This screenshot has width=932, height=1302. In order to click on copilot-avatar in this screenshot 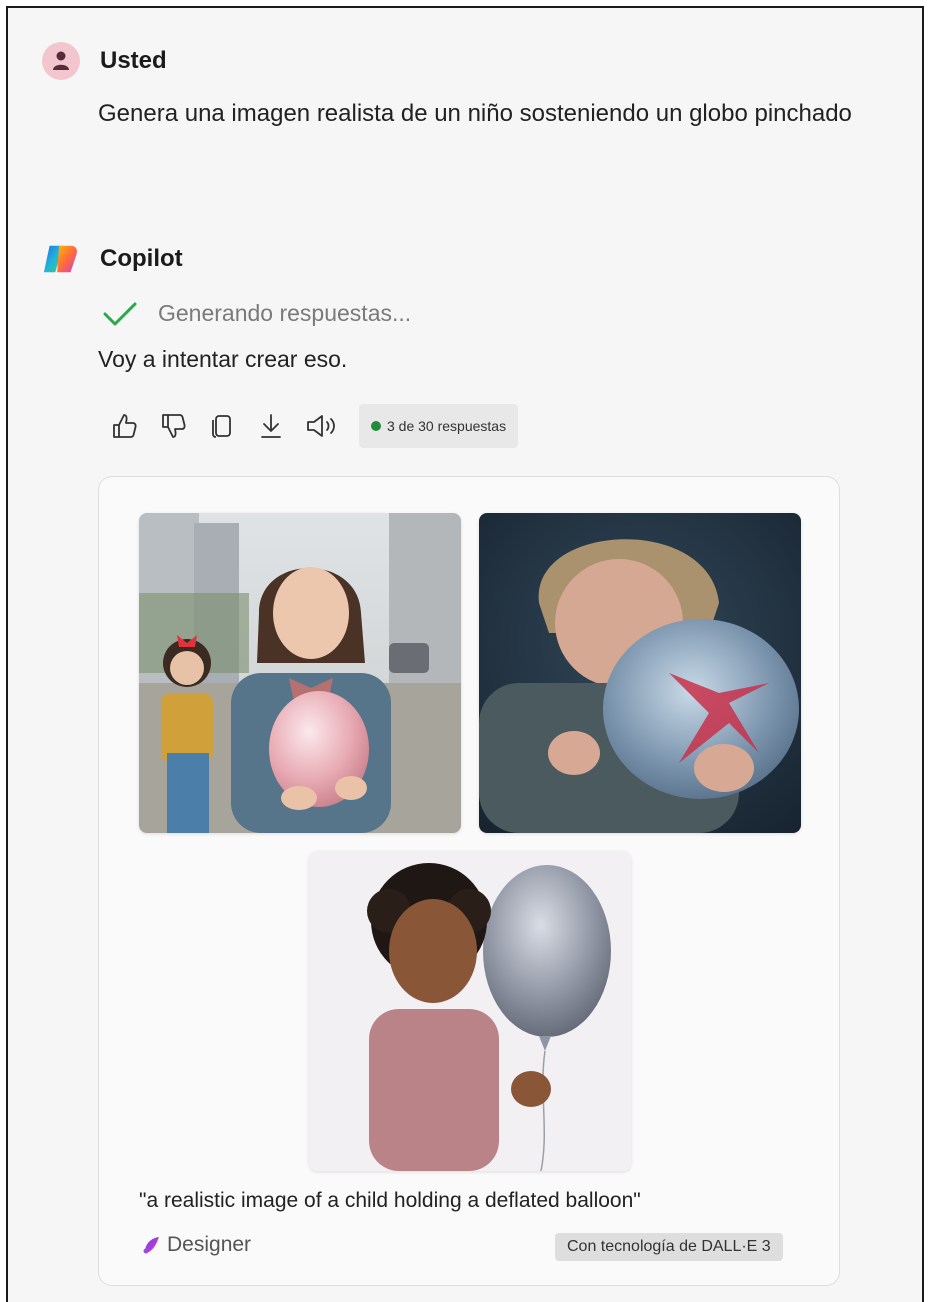, I will do `click(61, 259)`.